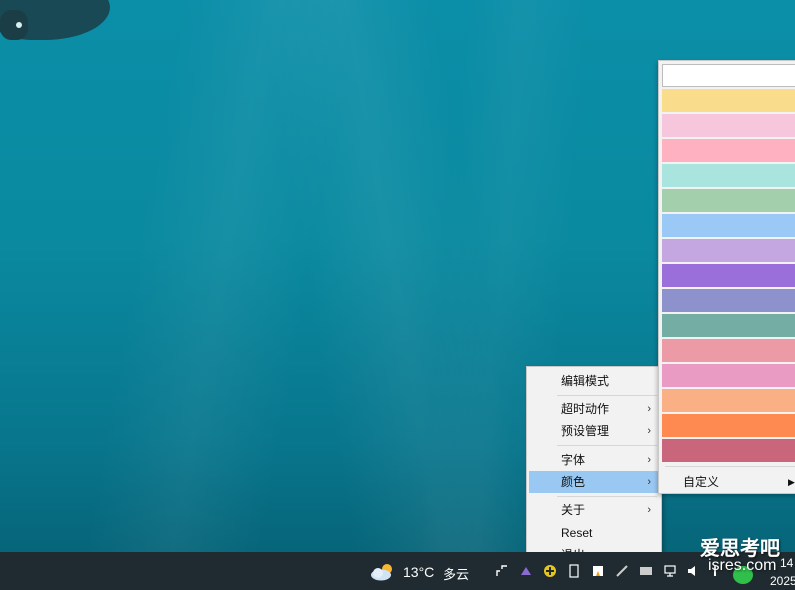 Image resolution: width=795 pixels, height=590 pixels. What do you see at coordinates (585, 431) in the screenshot?
I see `menu-item-label: 预设管理` at bounding box center [585, 431].